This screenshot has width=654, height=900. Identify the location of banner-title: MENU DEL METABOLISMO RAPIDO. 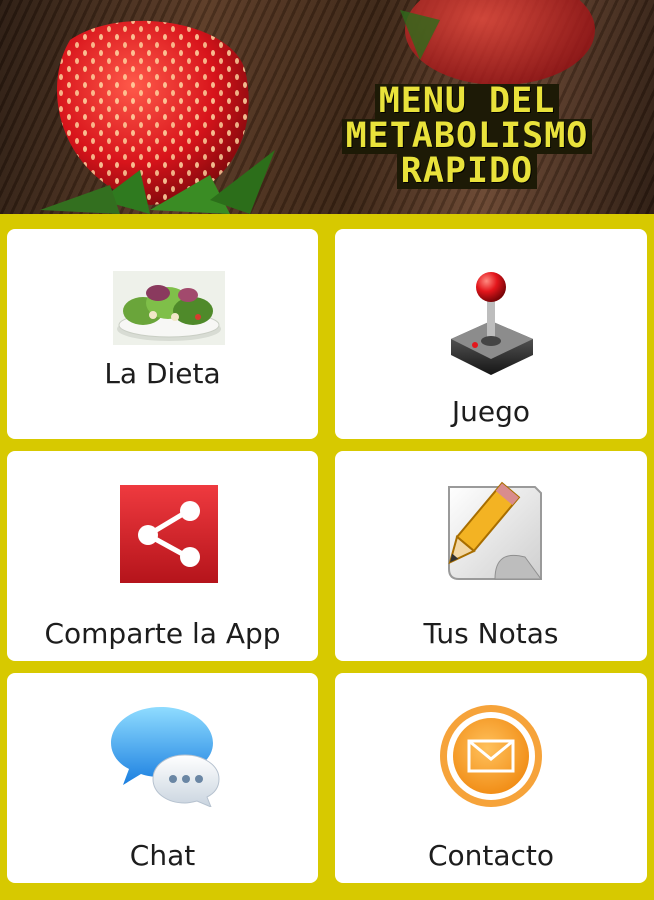
(467, 136).